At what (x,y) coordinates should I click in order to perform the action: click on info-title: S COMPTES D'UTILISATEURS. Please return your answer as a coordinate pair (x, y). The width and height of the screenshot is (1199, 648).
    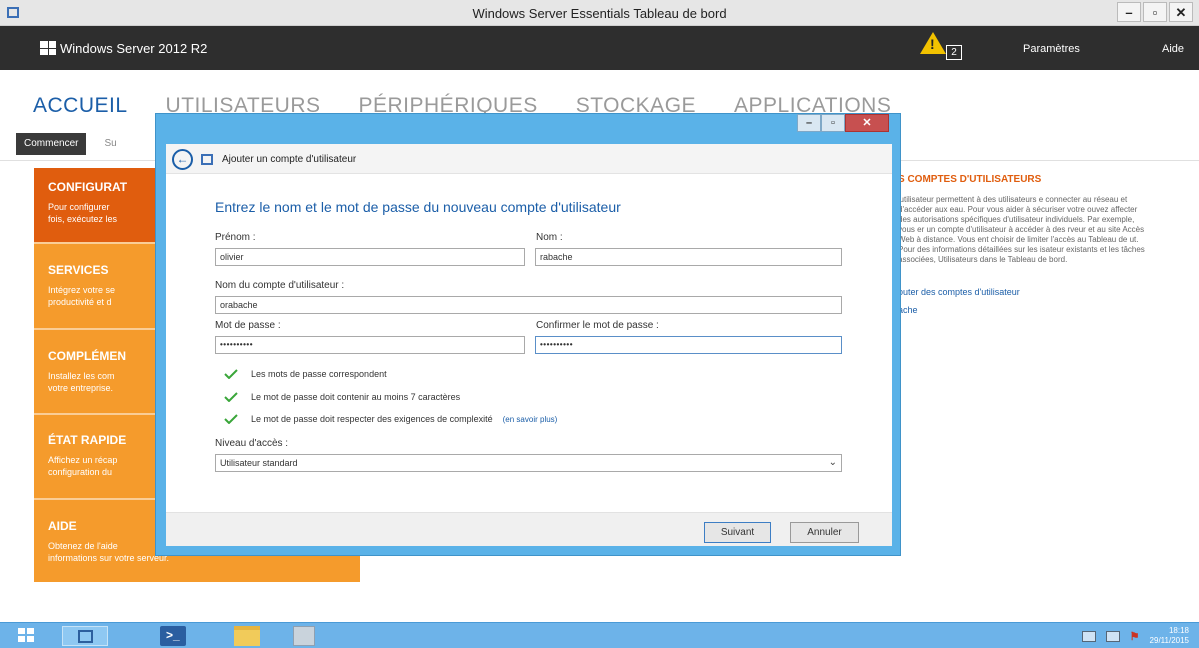
    Looking at the image, I should click on (970, 179).